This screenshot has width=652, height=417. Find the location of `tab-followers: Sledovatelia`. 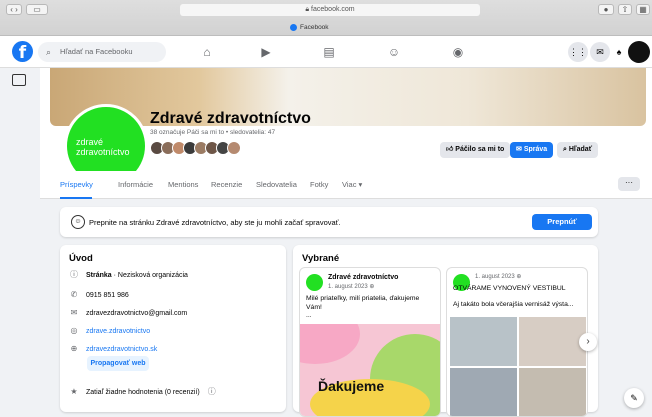

tab-followers: Sledovatelia is located at coordinates (276, 184).